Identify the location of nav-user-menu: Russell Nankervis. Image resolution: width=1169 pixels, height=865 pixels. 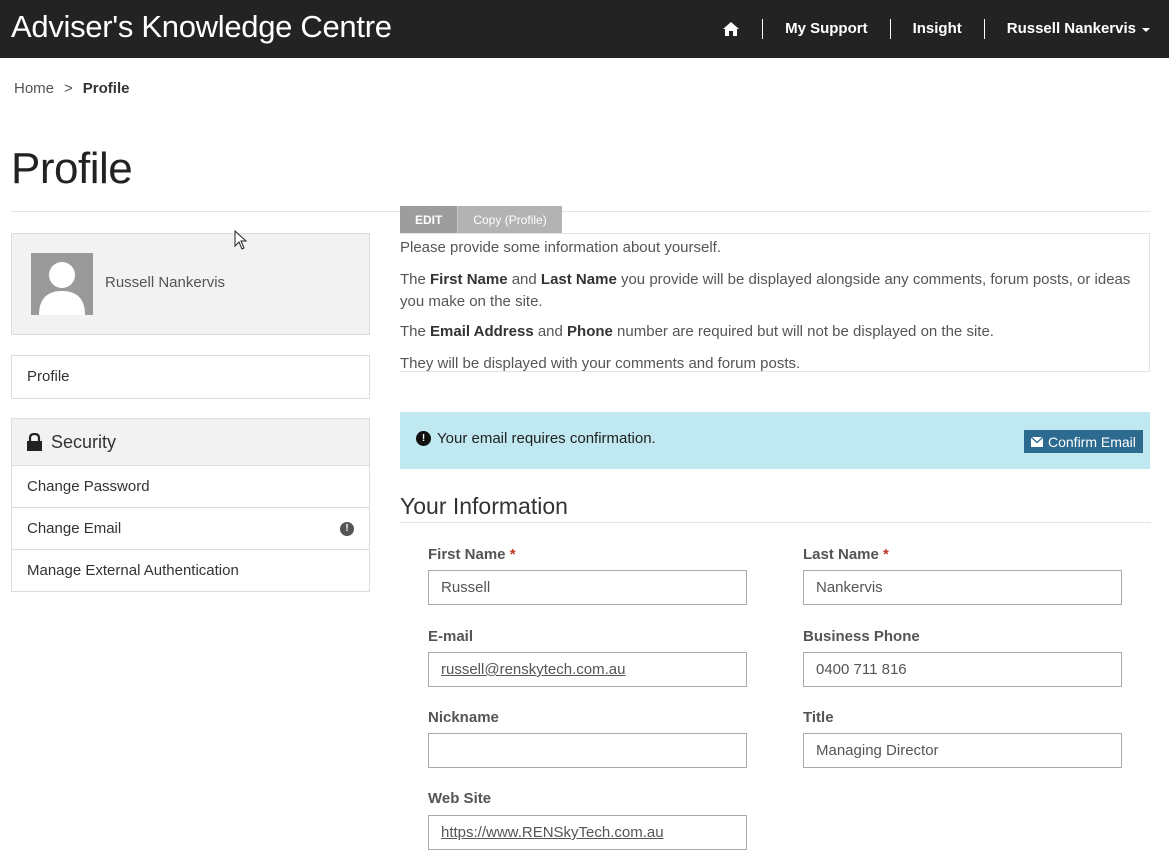
(1077, 29).